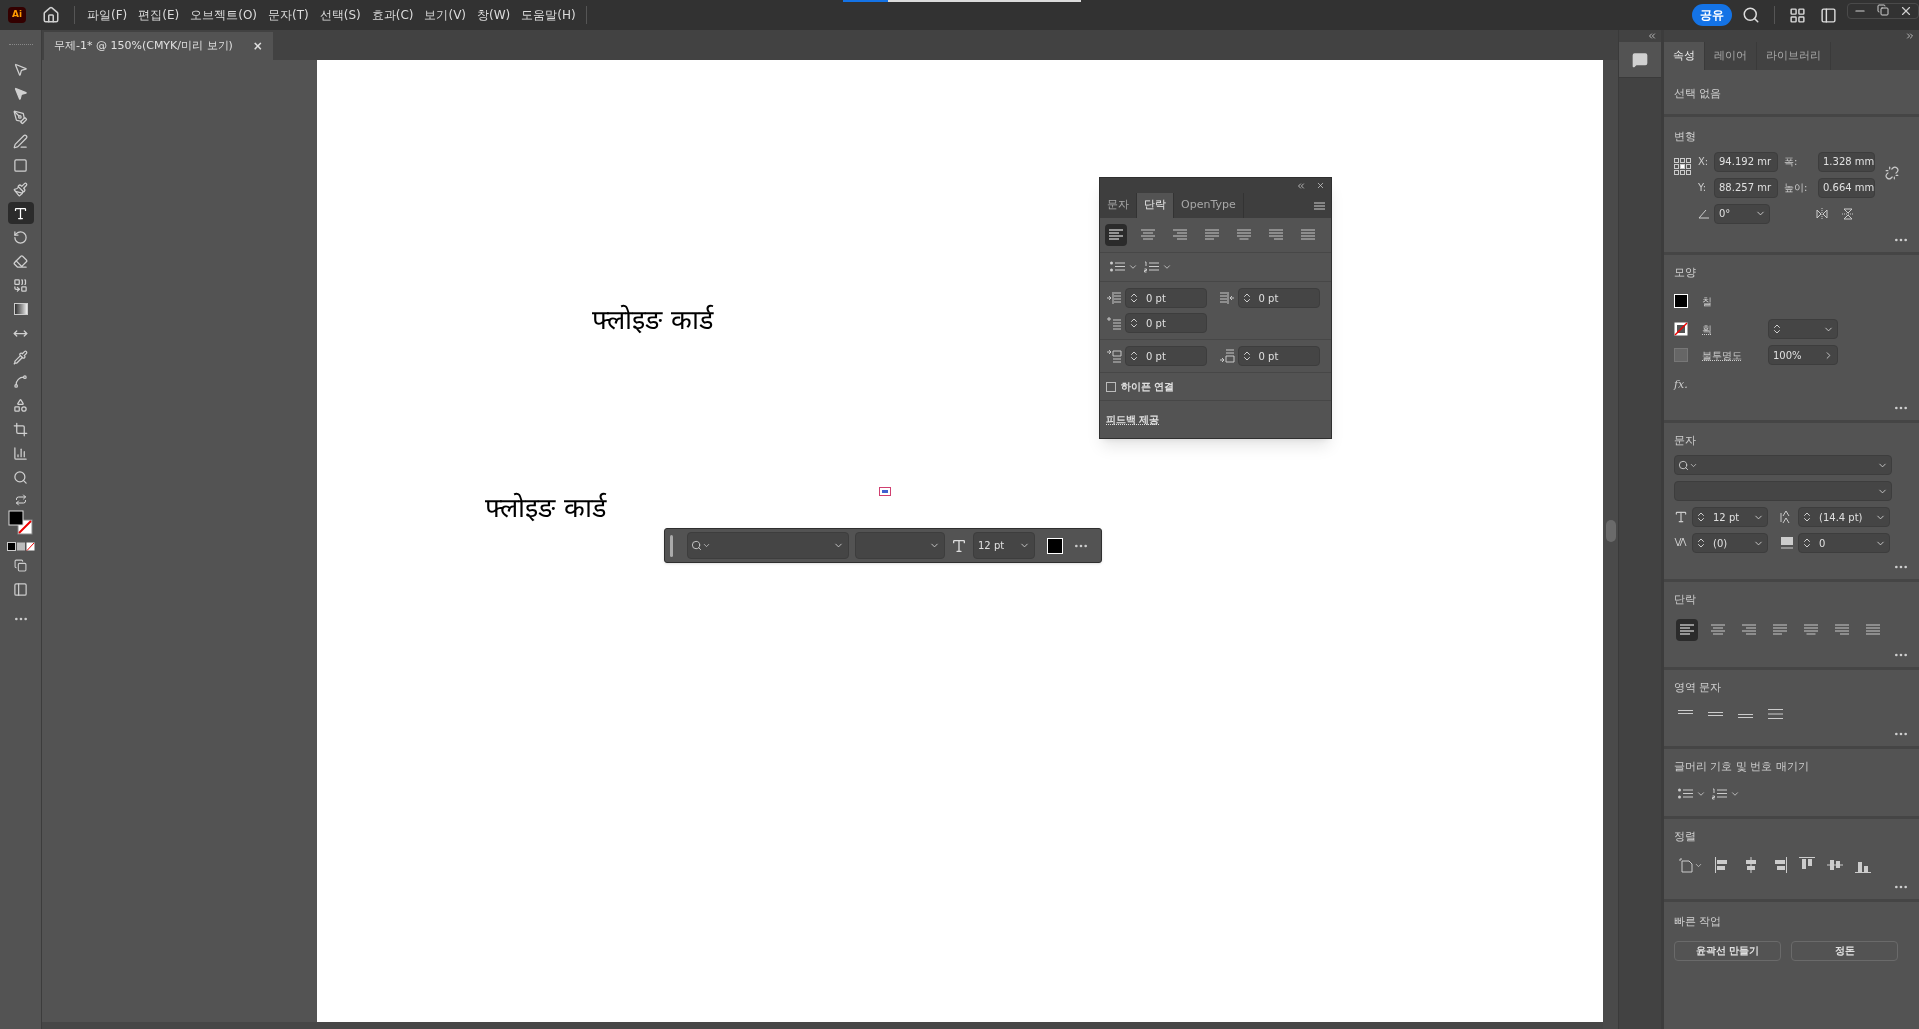  Describe the element at coordinates (671, 545) in the screenshot. I see `drag-handle` at that location.